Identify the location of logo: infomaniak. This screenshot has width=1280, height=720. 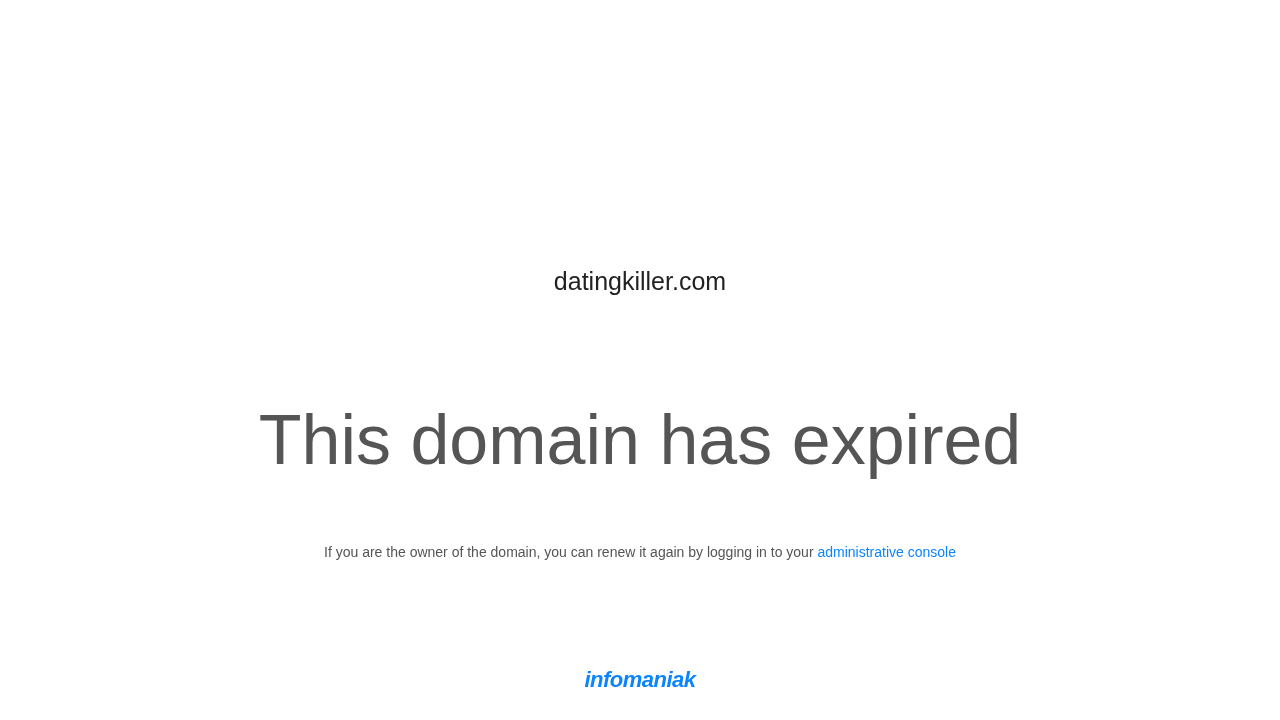
(640, 680).